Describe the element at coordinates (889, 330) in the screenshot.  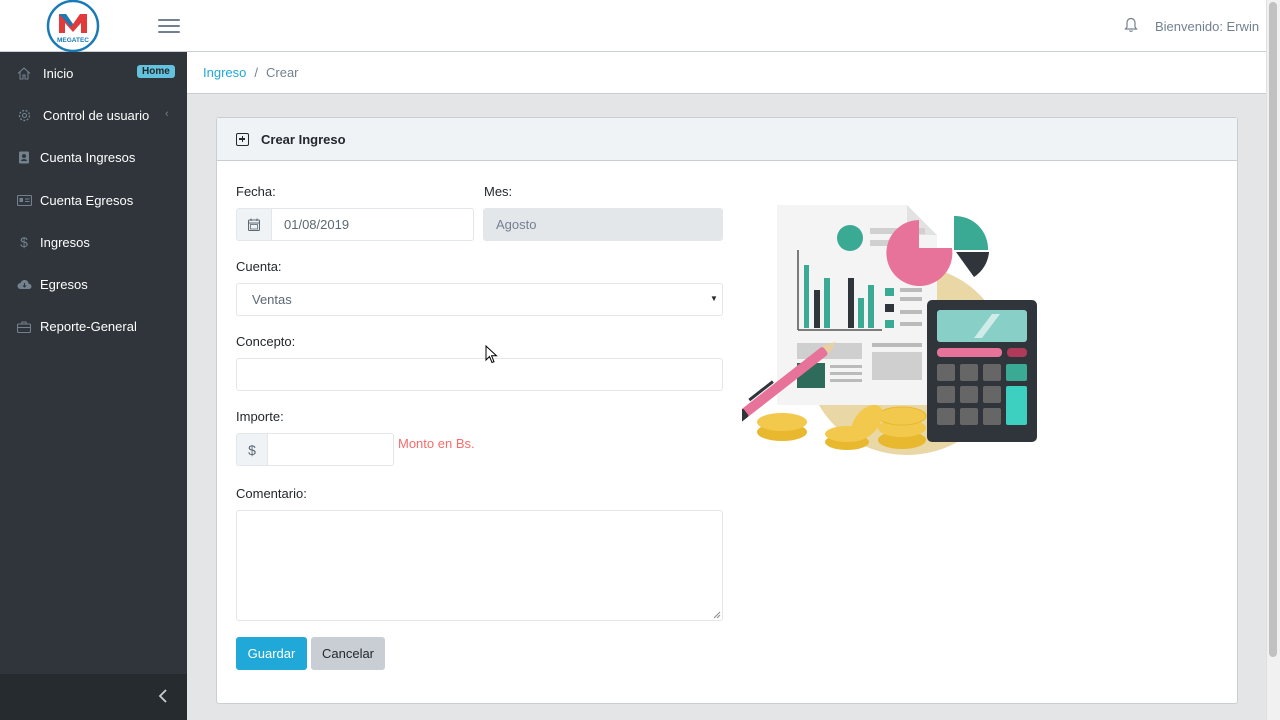
I see `accounting-illustration` at that location.